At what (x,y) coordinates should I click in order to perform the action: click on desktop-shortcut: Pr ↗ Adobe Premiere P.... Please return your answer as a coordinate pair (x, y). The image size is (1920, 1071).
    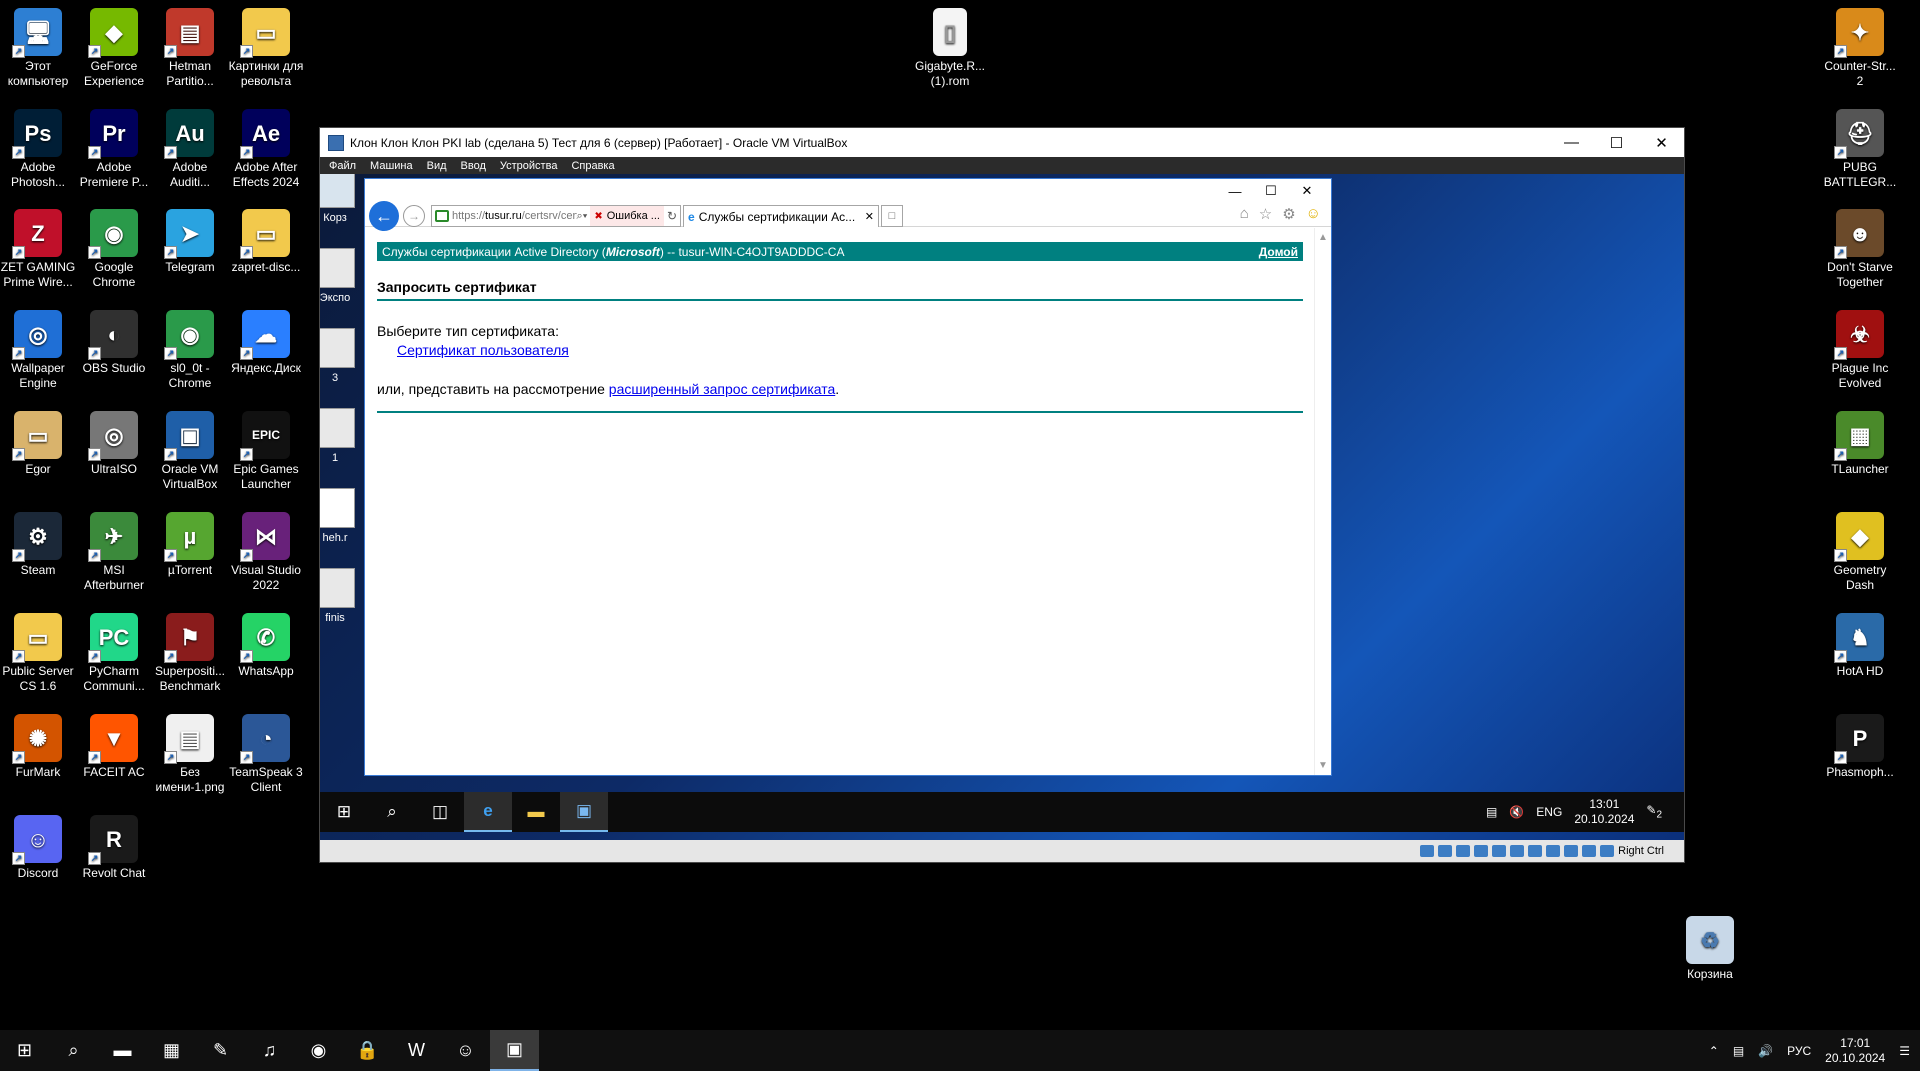
    Looking at the image, I should click on (114, 147).